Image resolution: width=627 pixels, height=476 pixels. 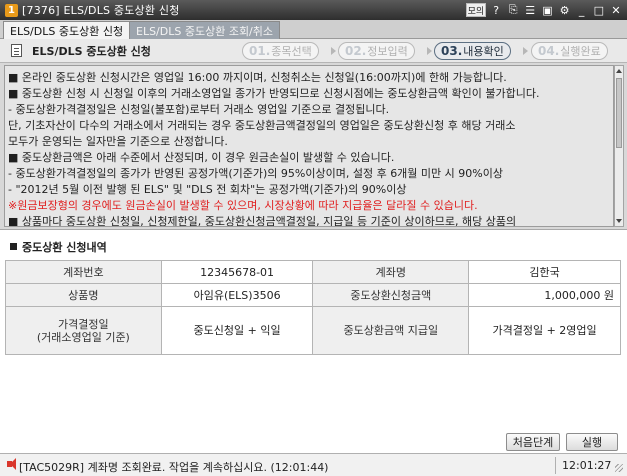 What do you see at coordinates (205, 30) in the screenshot?
I see `tab-inquiry-cancel: ELS/DLS 중도상환 조회/취소` at bounding box center [205, 30].